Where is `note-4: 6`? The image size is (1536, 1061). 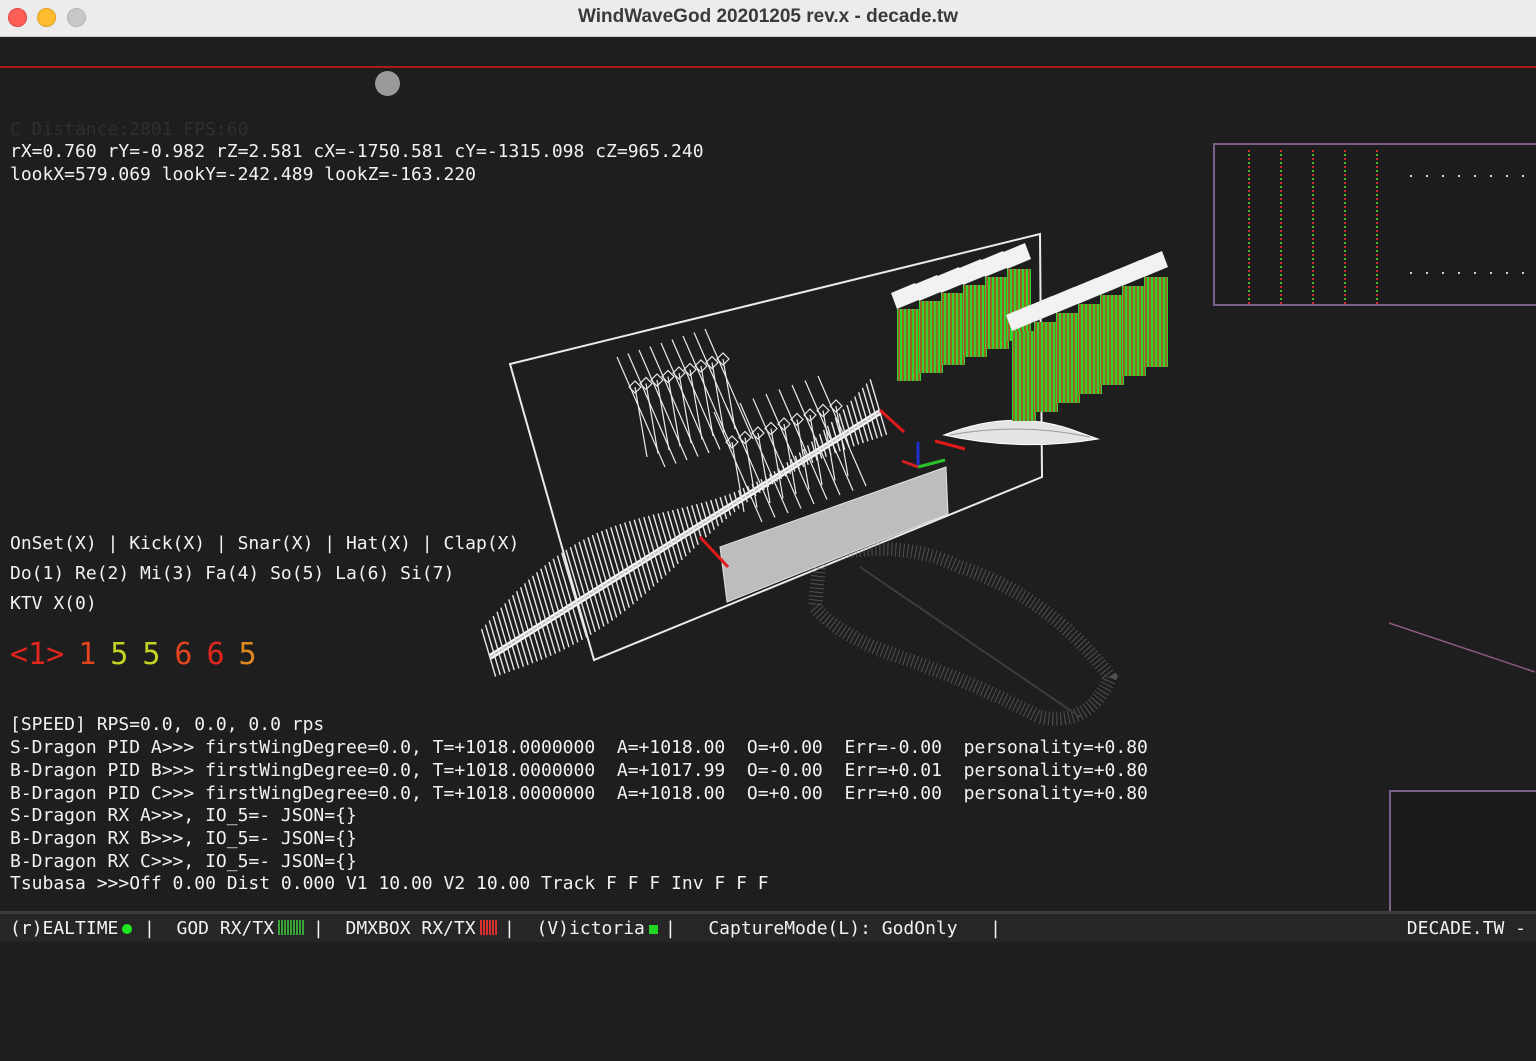 note-4: 6 is located at coordinates (183, 654).